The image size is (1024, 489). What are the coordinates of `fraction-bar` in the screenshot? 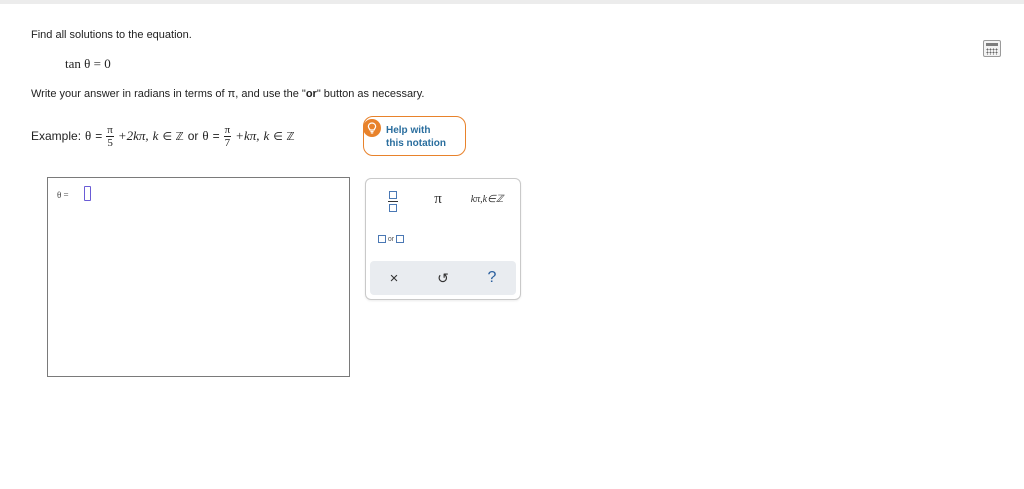 It's located at (393, 201).